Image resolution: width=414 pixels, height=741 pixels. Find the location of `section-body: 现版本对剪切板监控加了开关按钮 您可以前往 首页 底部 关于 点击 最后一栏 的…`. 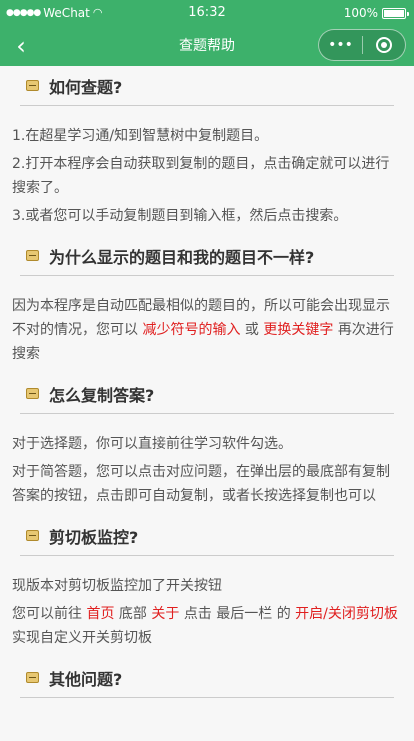

section-body: 现版本对剪切板监控加了开关按钮 您可以前往 首页 底部 关于 点击 最后一栏 的… is located at coordinates (207, 603).